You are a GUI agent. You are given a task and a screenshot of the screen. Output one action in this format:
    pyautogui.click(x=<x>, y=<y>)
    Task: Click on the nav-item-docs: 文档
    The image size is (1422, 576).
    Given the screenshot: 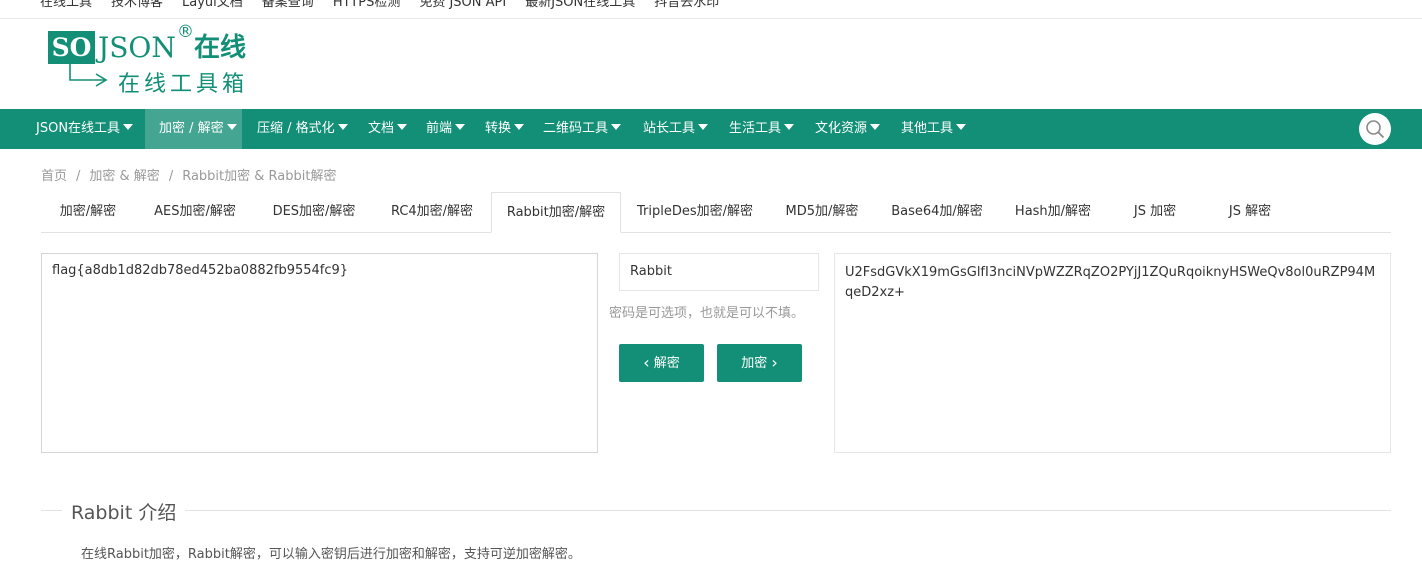 What is the action you would take?
    pyautogui.click(x=388, y=129)
    